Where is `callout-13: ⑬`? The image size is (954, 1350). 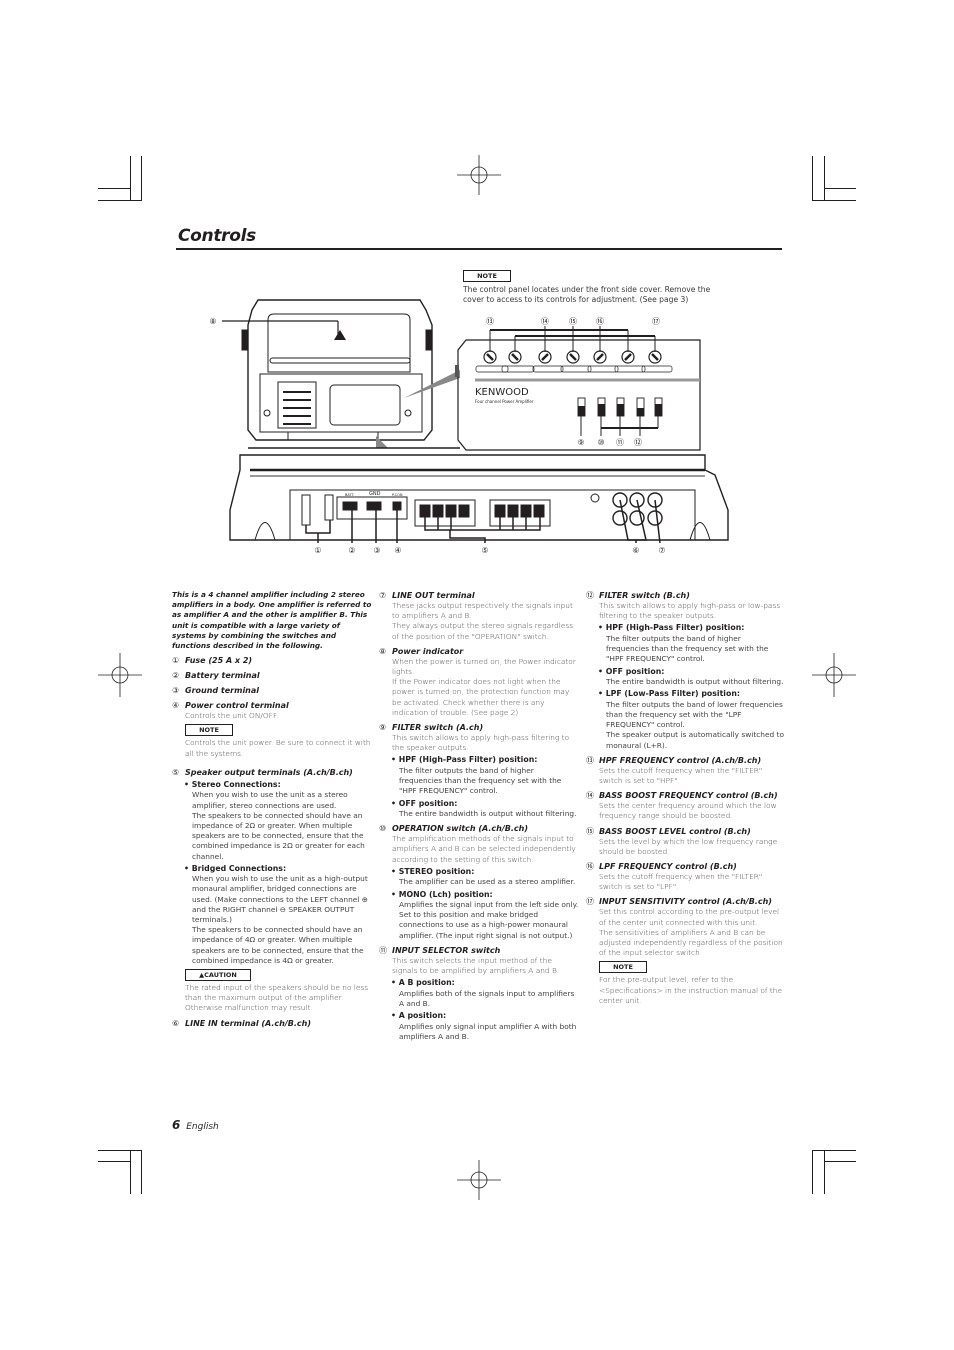 callout-13: ⑬ is located at coordinates (490, 321).